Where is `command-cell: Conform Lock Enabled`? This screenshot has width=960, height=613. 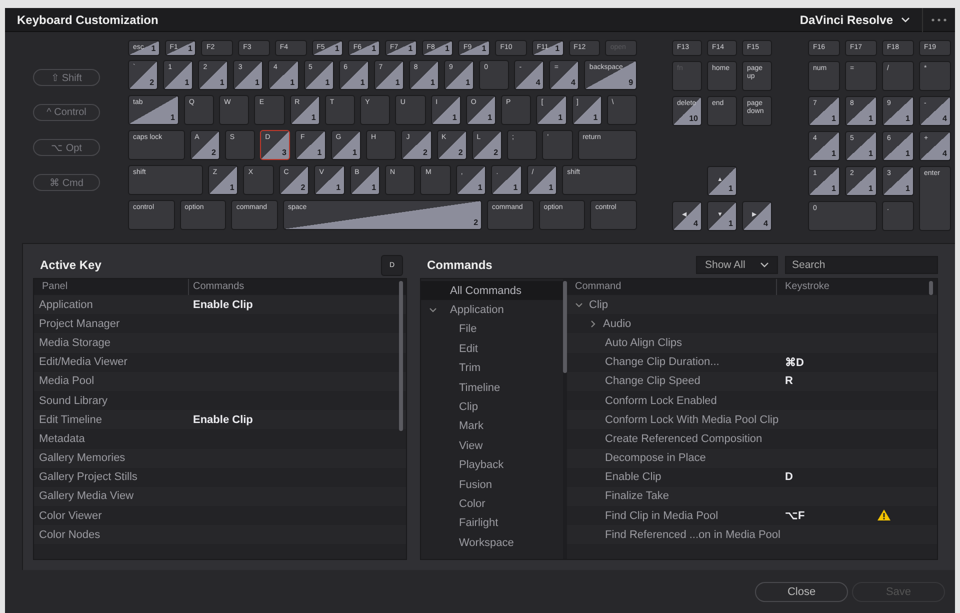 command-cell: Conform Lock Enabled is located at coordinates (672, 400).